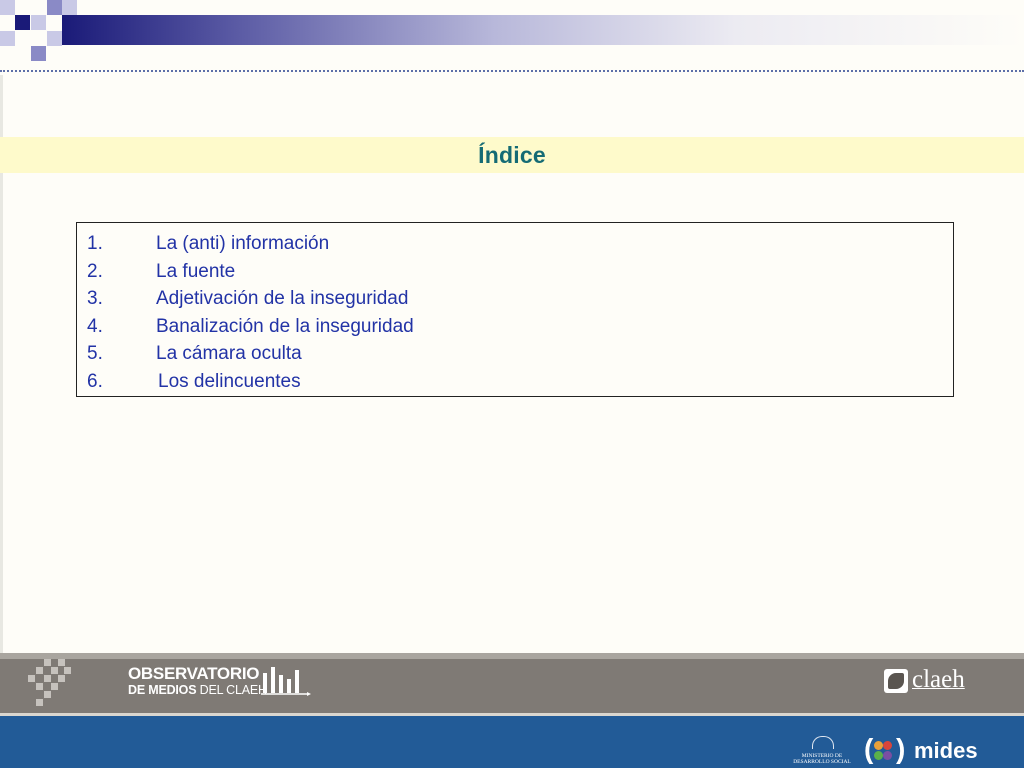 The height and width of the screenshot is (768, 1024). Describe the element at coordinates (286, 681) in the screenshot. I see `bar-chart-icon` at that location.